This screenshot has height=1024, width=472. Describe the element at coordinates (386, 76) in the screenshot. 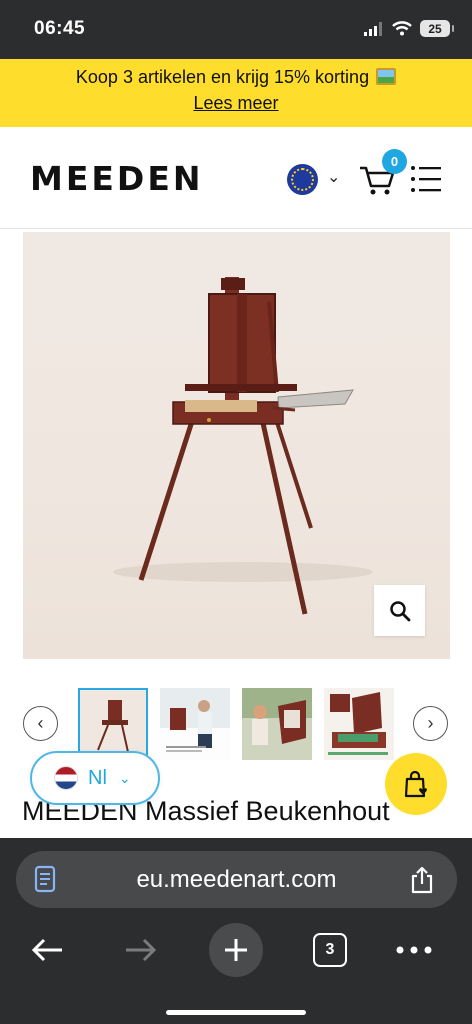

I see `framed-picture-icon` at that location.